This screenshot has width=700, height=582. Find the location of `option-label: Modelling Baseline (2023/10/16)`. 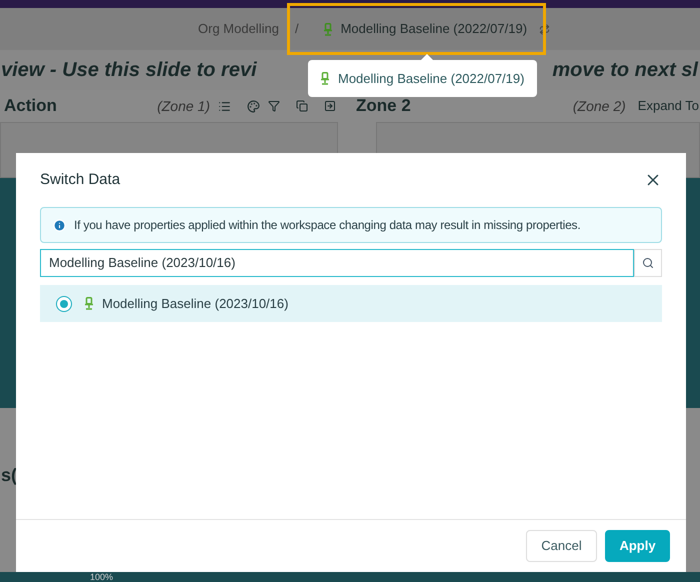

option-label: Modelling Baseline (2023/10/16) is located at coordinates (195, 303).